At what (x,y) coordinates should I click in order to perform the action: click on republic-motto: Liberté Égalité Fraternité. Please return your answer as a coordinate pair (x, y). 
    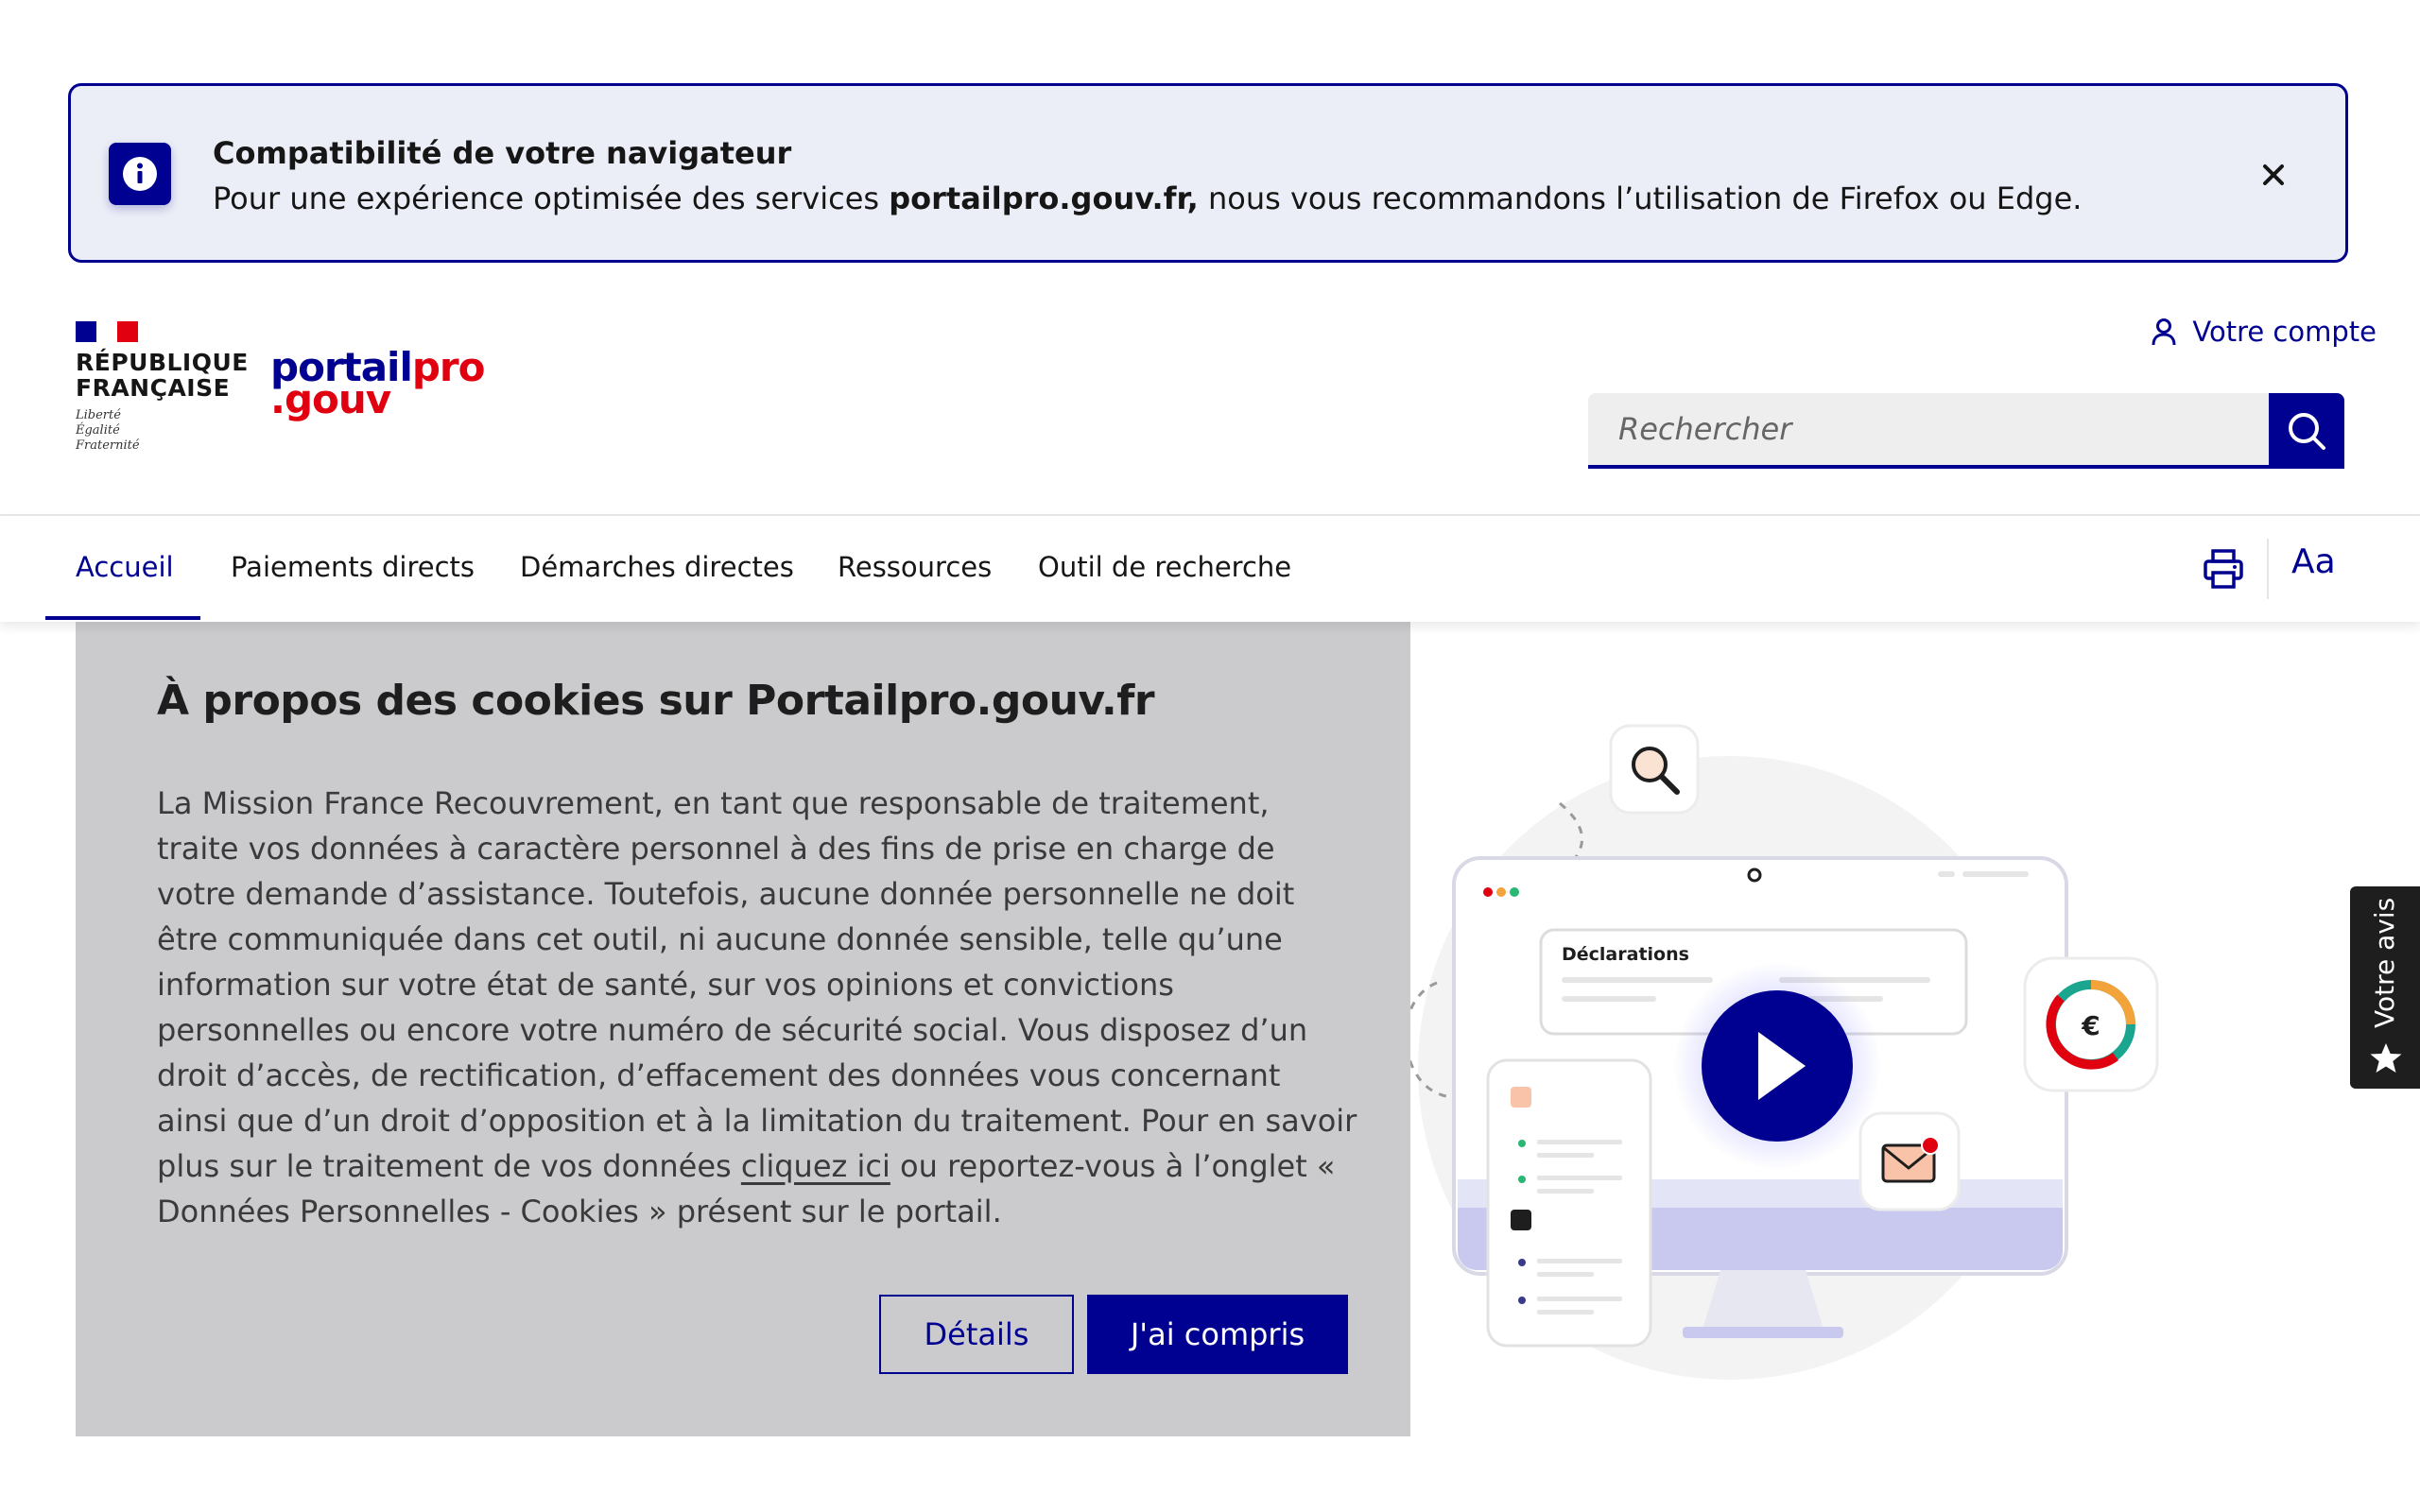
    Looking at the image, I should click on (108, 431).